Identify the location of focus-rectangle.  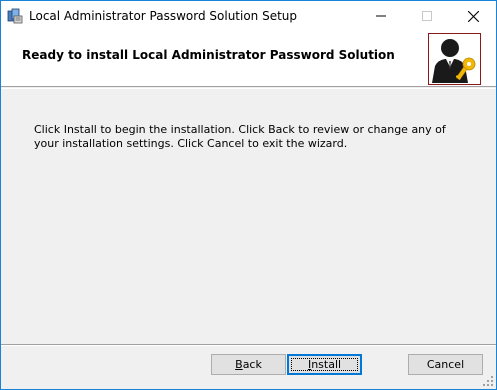
(324, 364).